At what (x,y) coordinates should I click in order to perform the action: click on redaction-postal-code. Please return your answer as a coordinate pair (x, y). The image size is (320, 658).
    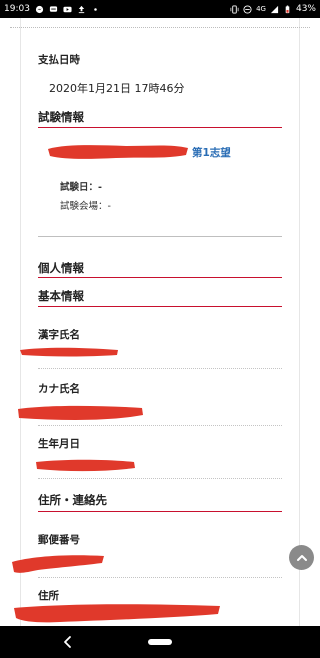
    Looking at the image, I should click on (58, 564).